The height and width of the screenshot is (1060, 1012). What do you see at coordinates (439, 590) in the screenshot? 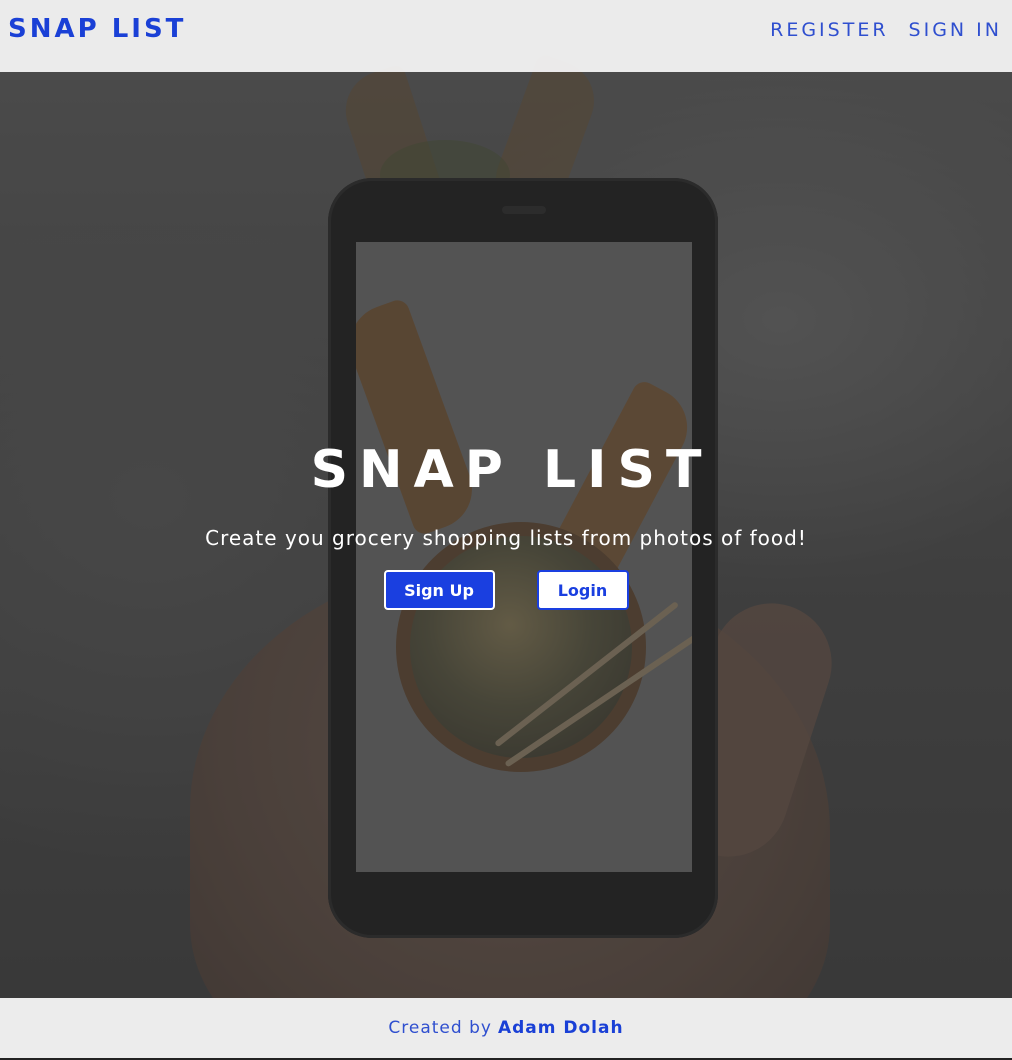
I see `sign-up-button: Sign Up` at bounding box center [439, 590].